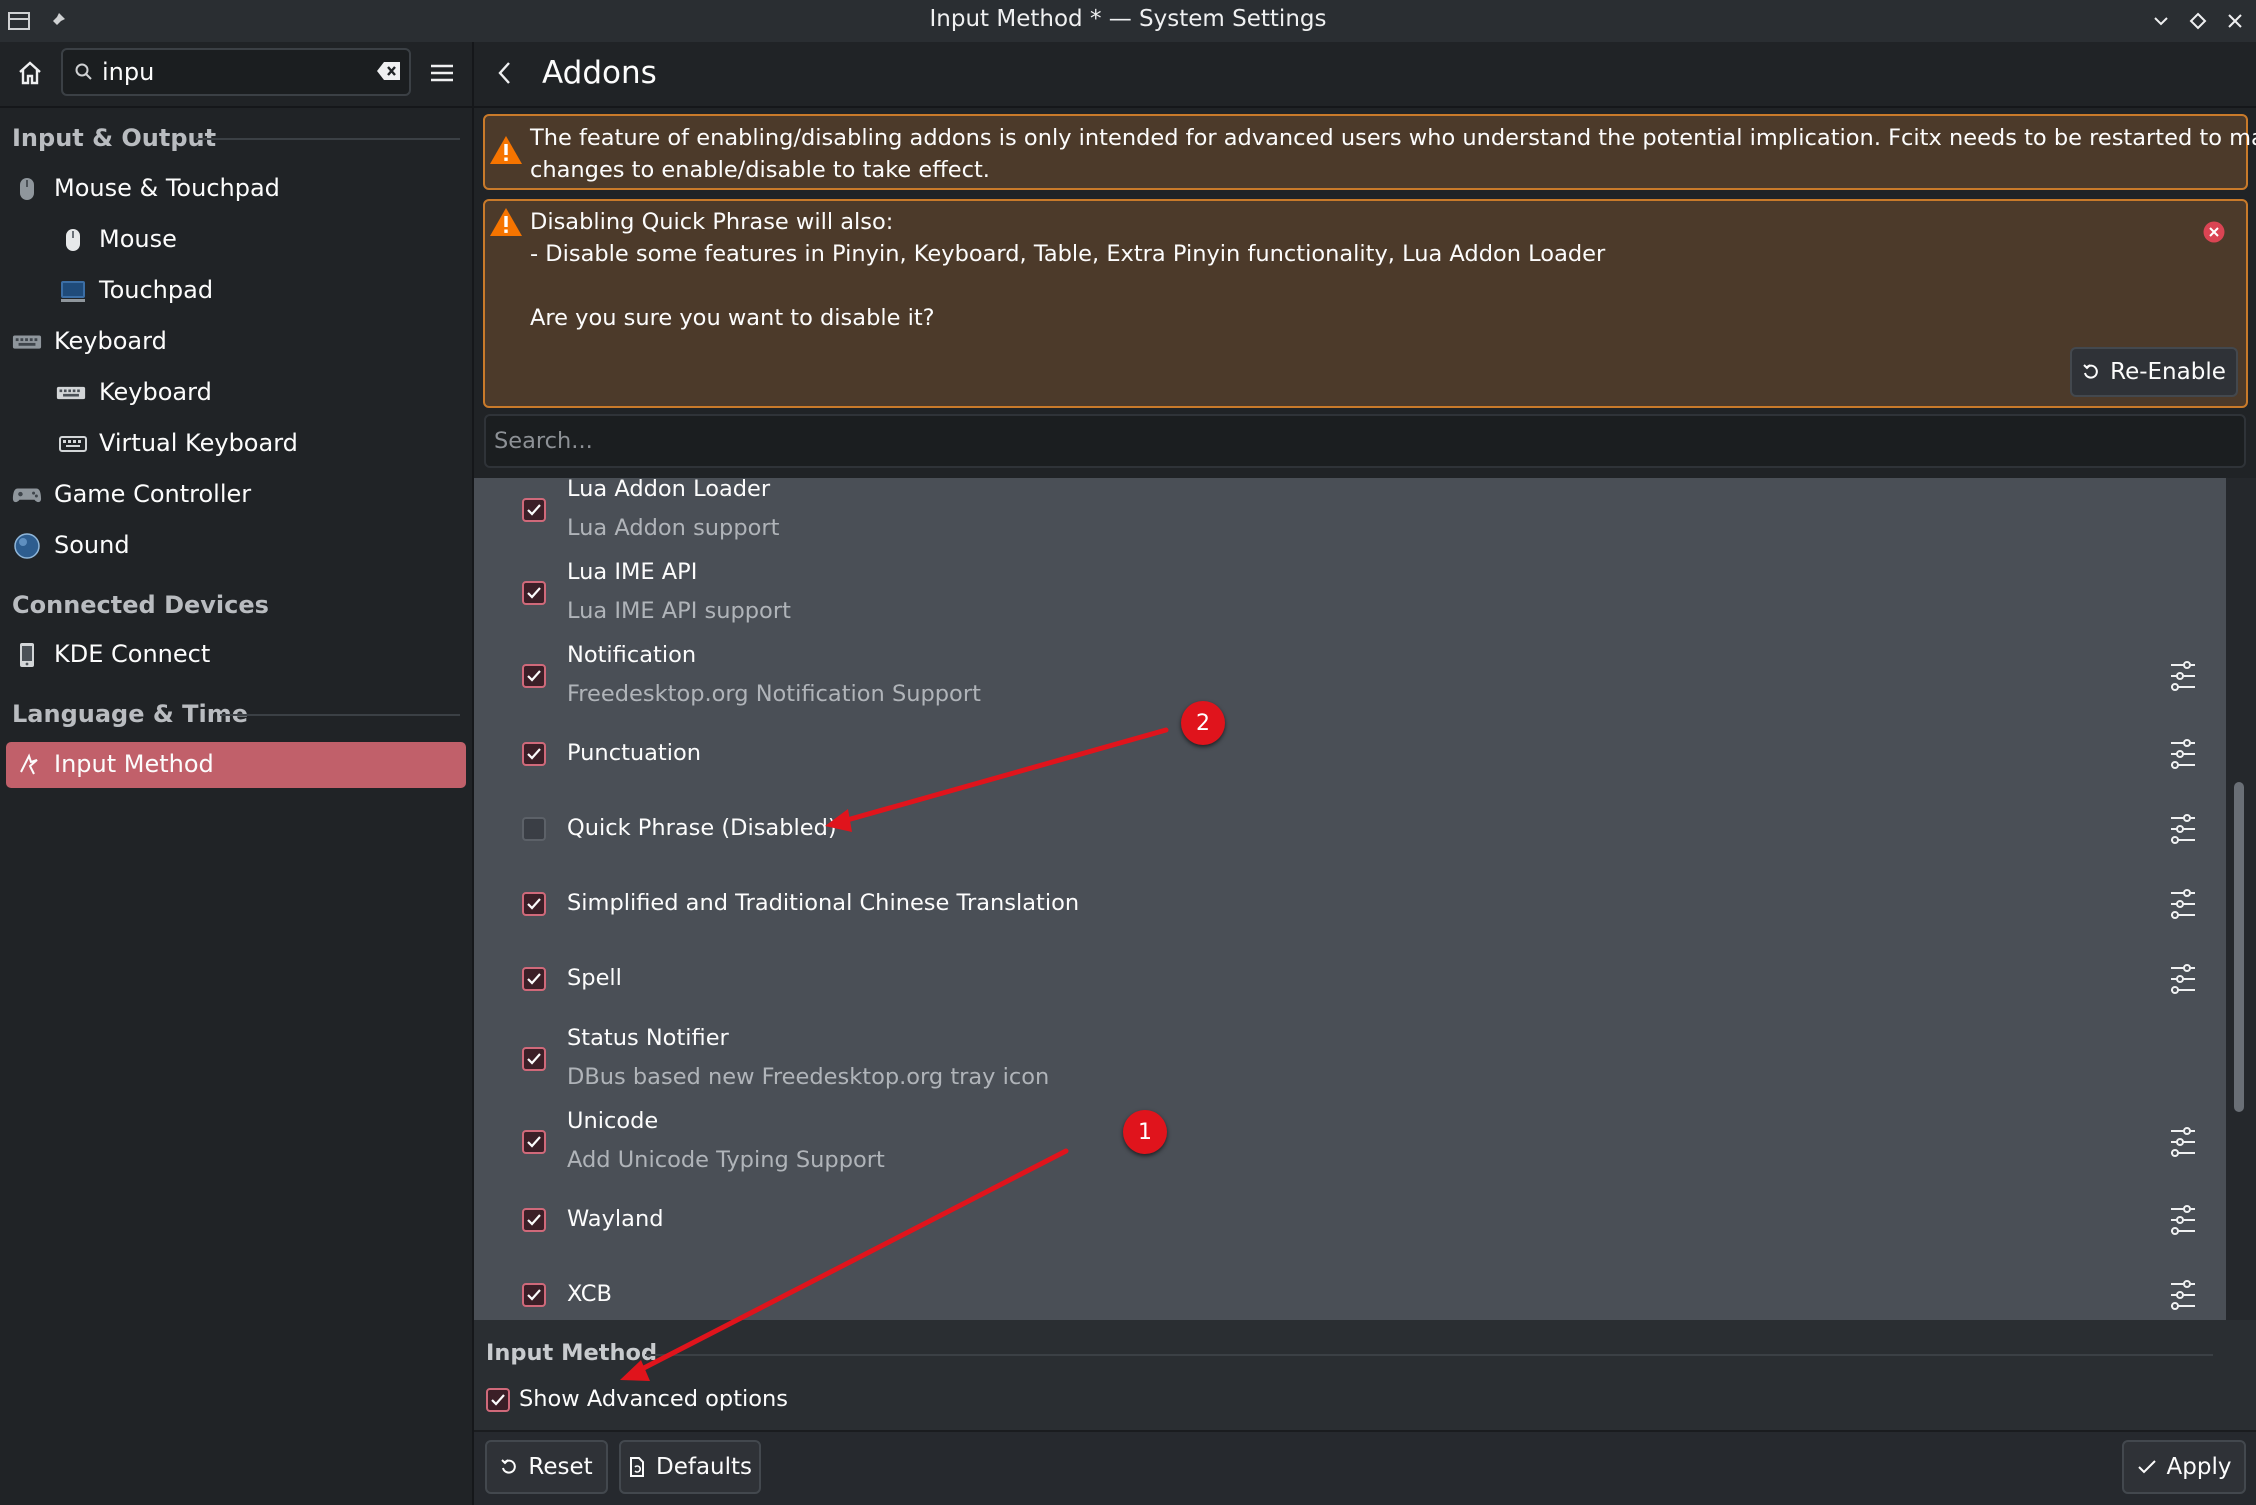 Image resolution: width=2256 pixels, height=1505 pixels. What do you see at coordinates (1203, 723) in the screenshot?
I see `annotation-badge-2: 2` at bounding box center [1203, 723].